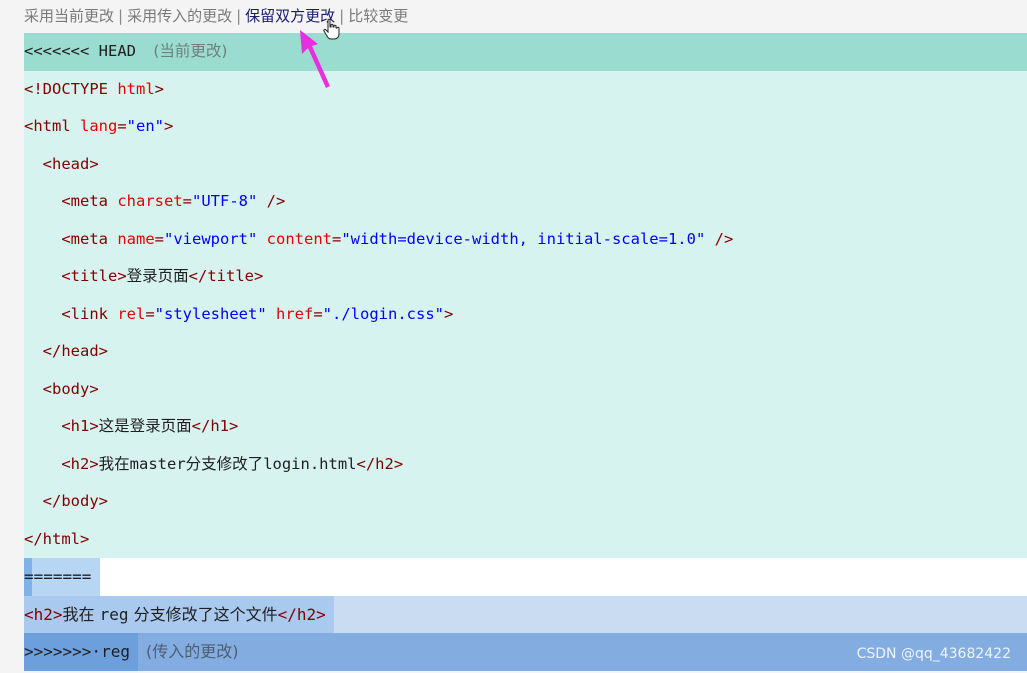  Describe the element at coordinates (192, 651) in the screenshot. I see `incoming-change-hint: (传入的更改)` at that location.